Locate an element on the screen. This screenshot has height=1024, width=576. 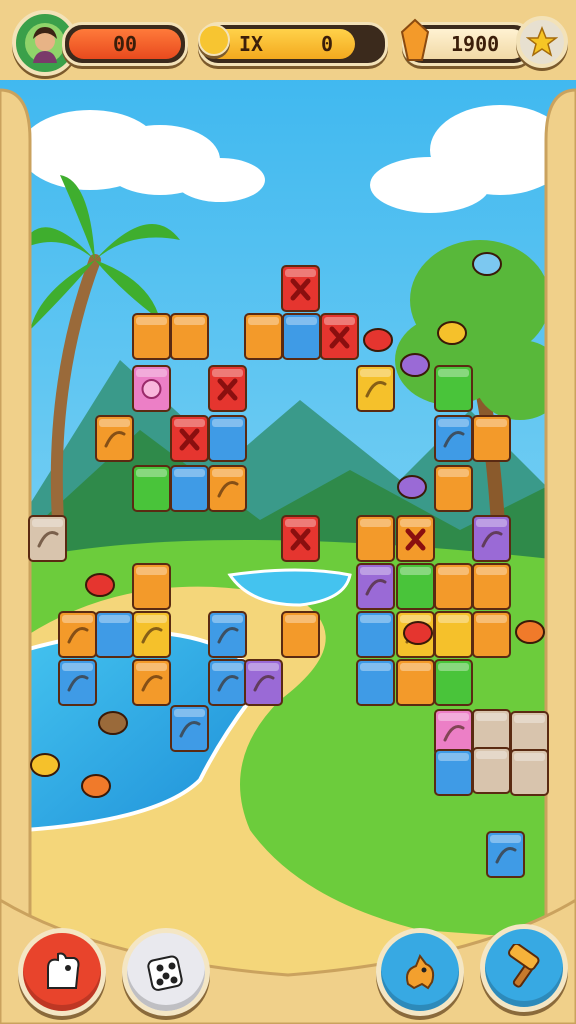
animal-button is located at coordinates (420, 972).